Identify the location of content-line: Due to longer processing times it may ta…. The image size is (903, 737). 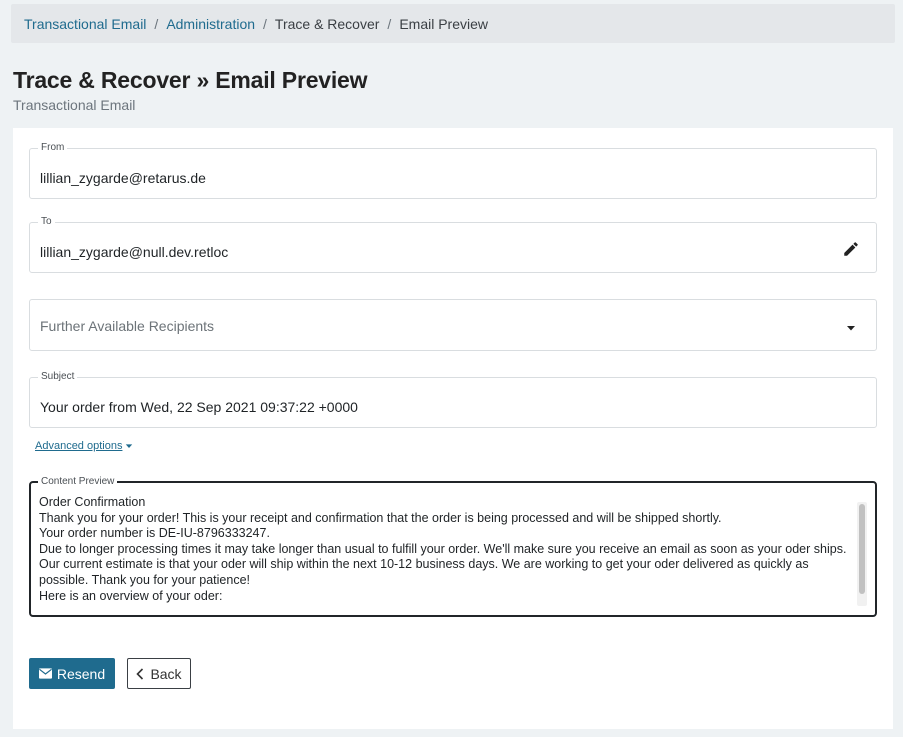
(443, 564).